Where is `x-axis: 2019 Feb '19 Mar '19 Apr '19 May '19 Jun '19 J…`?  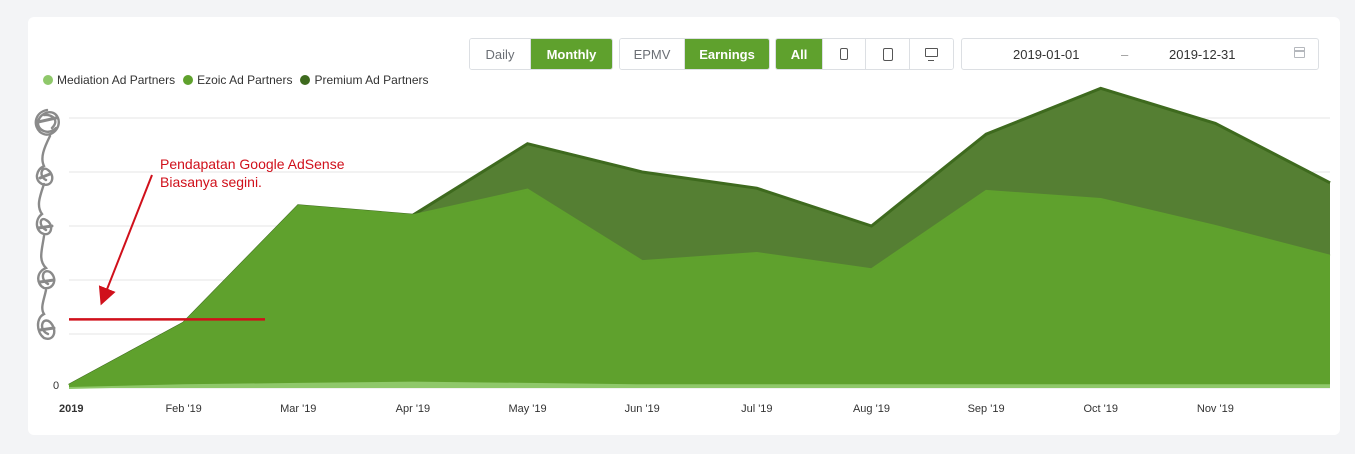
x-axis: 2019 Feb '19 Mar '19 Apr '19 May '19 Jun '19 J… is located at coordinates (646, 409).